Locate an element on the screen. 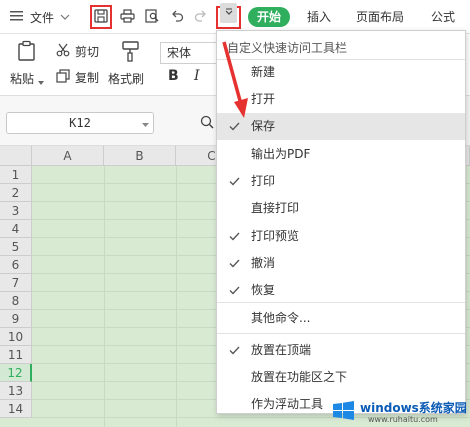 Image resolution: width=470 pixels, height=427 pixels. menu-item-label: 打印 is located at coordinates (263, 181).